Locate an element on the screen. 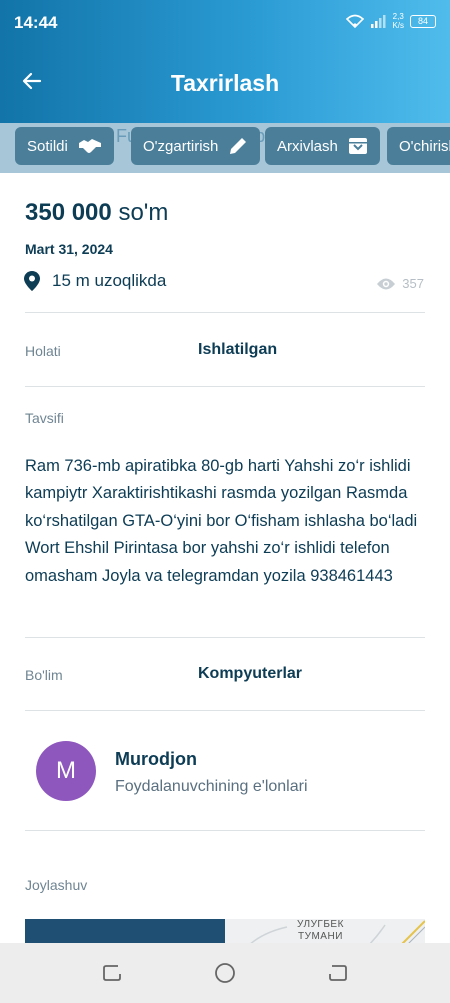 The width and height of the screenshot is (450, 1003). recent-apps-icon is located at coordinates (112, 973).